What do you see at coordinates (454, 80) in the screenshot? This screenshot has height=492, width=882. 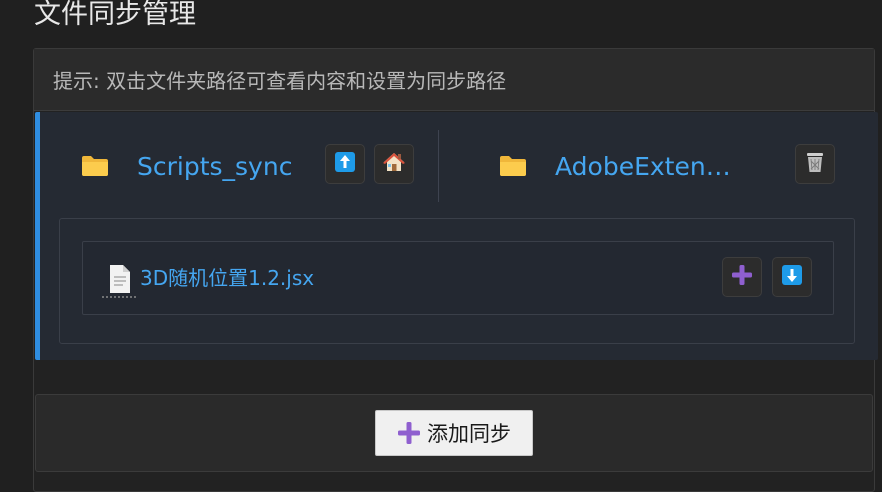 I see `hint-banner: 提示: 双击文件夹路径可查看内容和设置为同步路径` at bounding box center [454, 80].